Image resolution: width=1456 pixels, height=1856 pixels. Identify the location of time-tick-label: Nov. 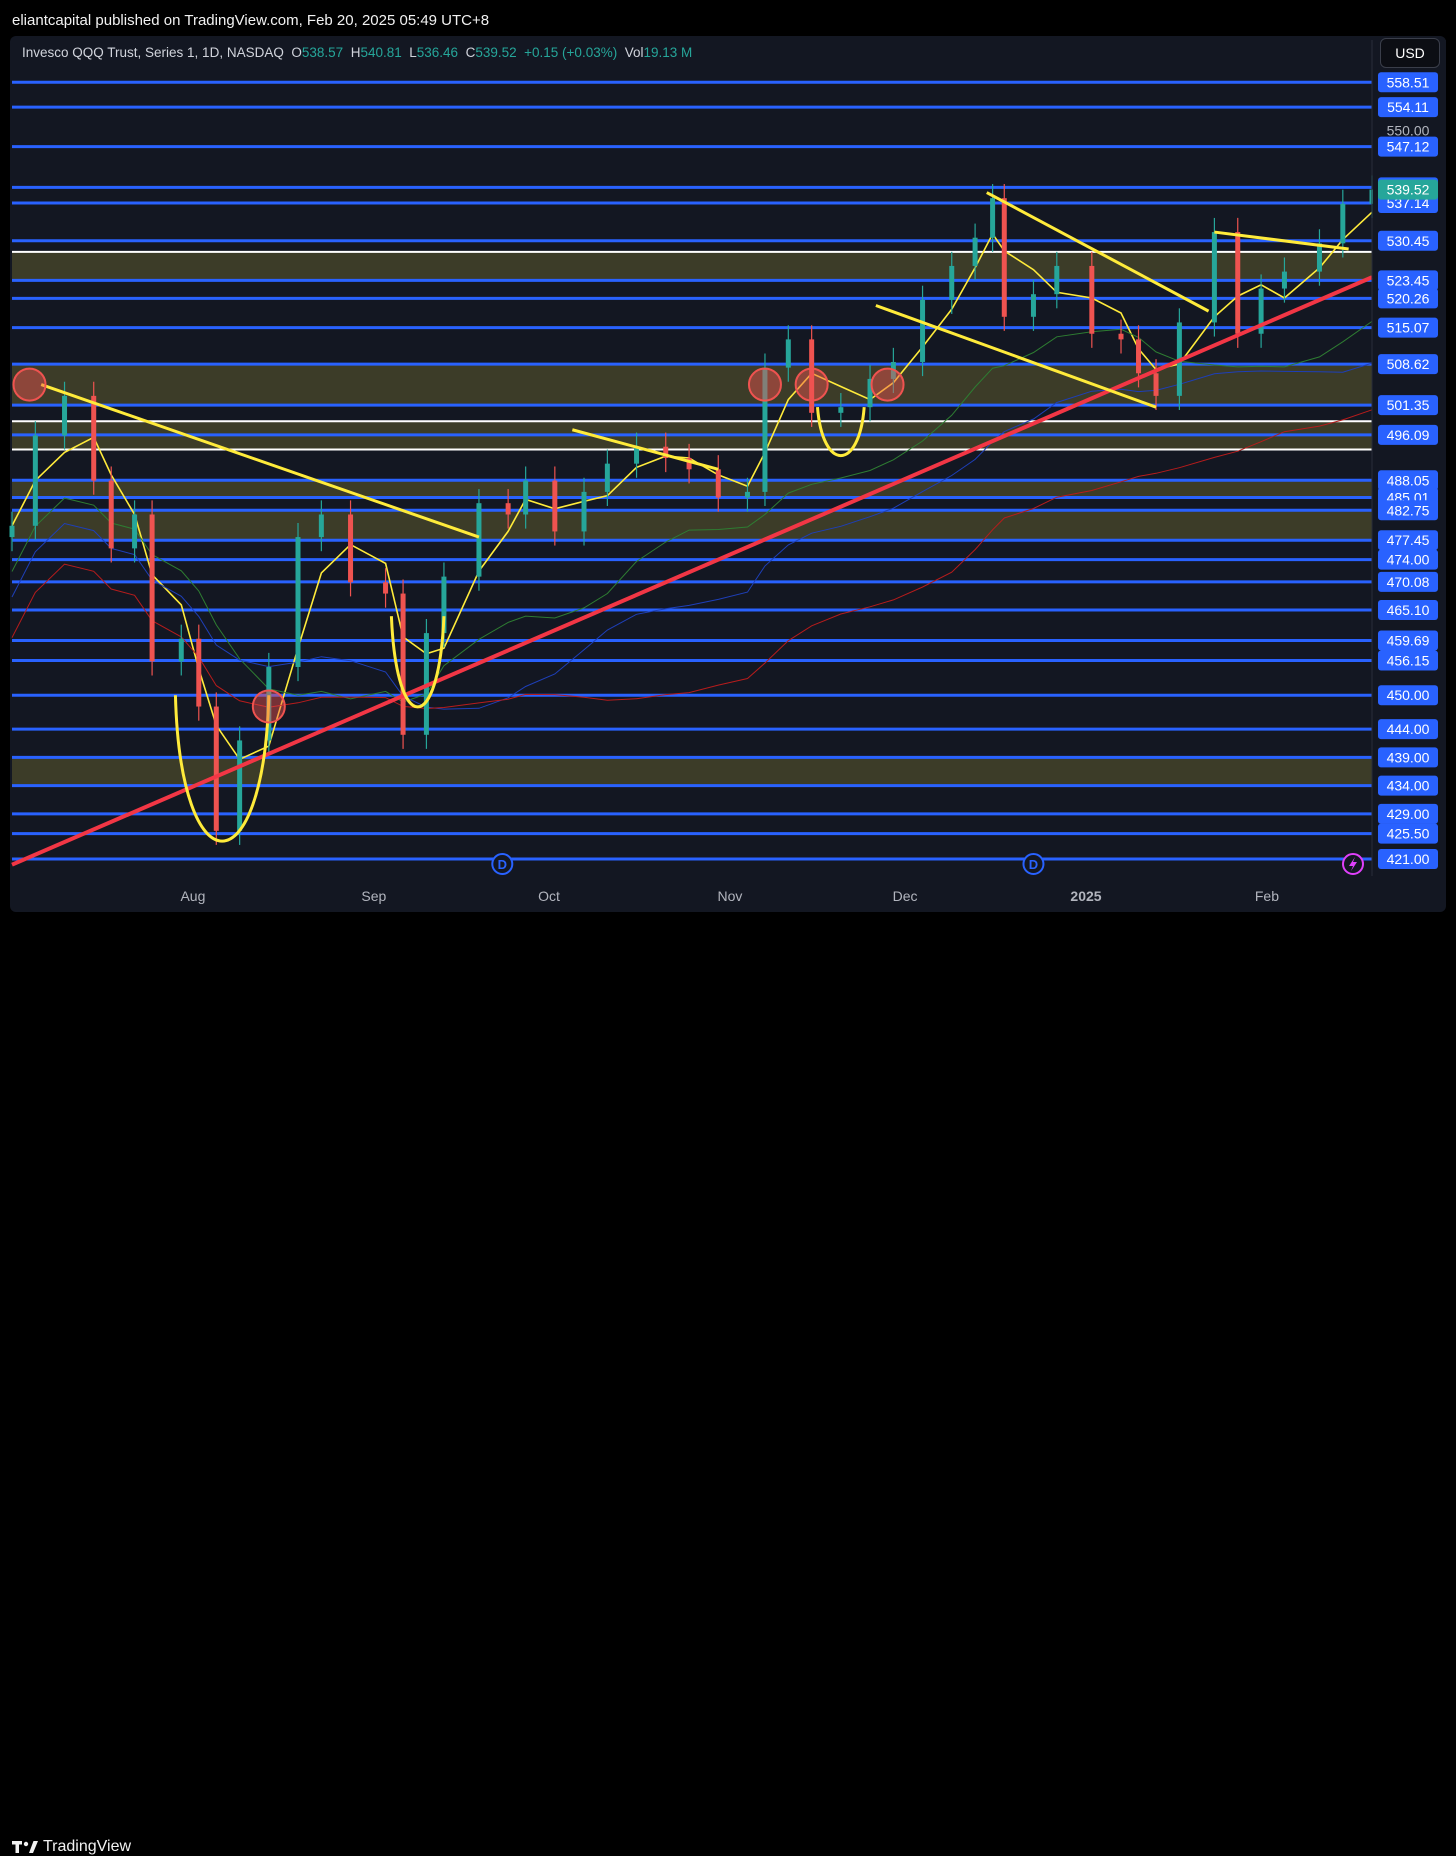
(729, 896).